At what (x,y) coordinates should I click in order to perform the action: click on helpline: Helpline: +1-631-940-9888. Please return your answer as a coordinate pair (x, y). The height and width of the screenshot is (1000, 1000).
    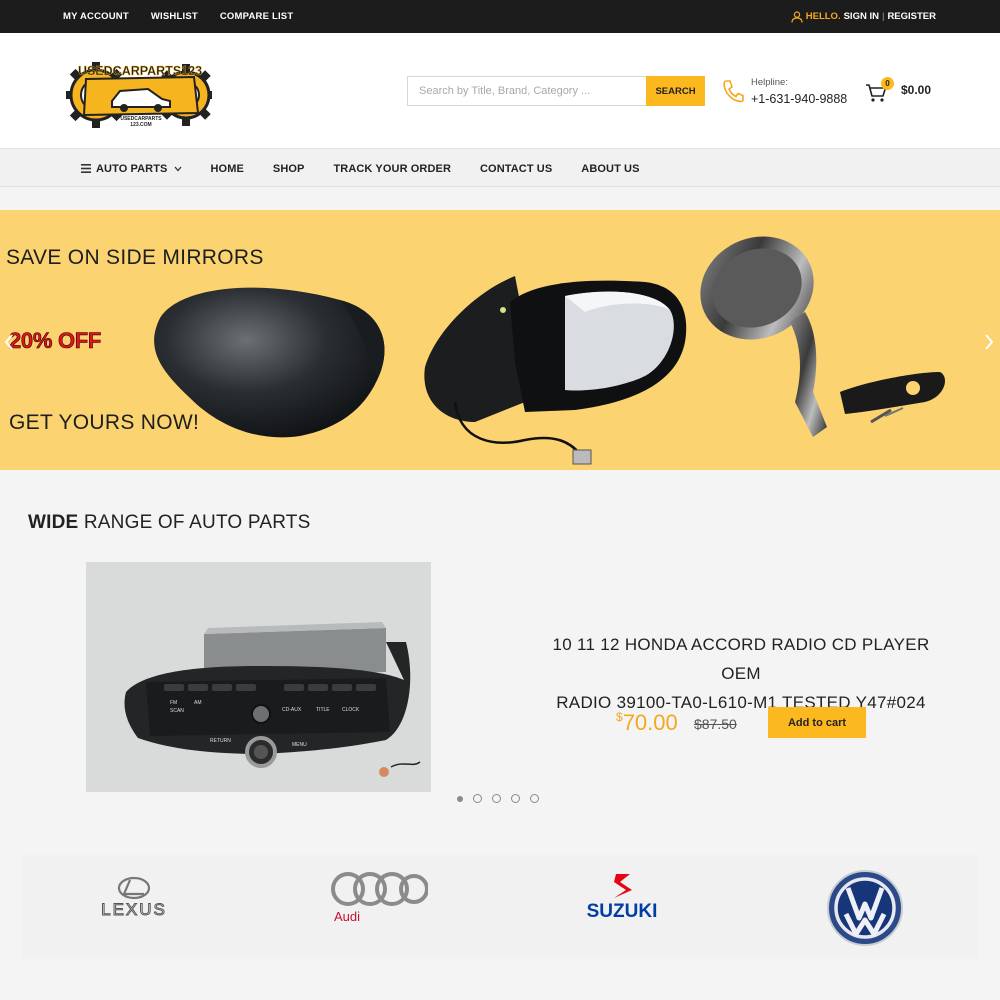
    Looking at the image, I should click on (792, 94).